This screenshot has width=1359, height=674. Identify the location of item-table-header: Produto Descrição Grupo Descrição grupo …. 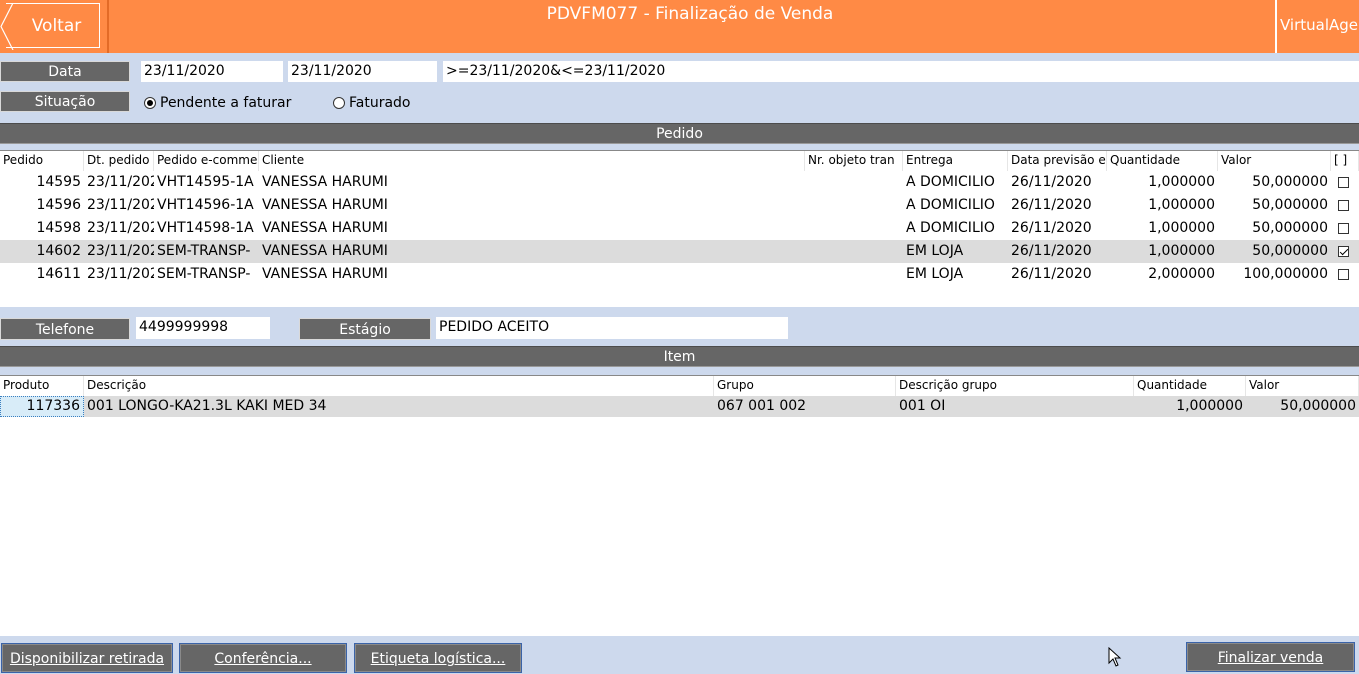
(679, 386).